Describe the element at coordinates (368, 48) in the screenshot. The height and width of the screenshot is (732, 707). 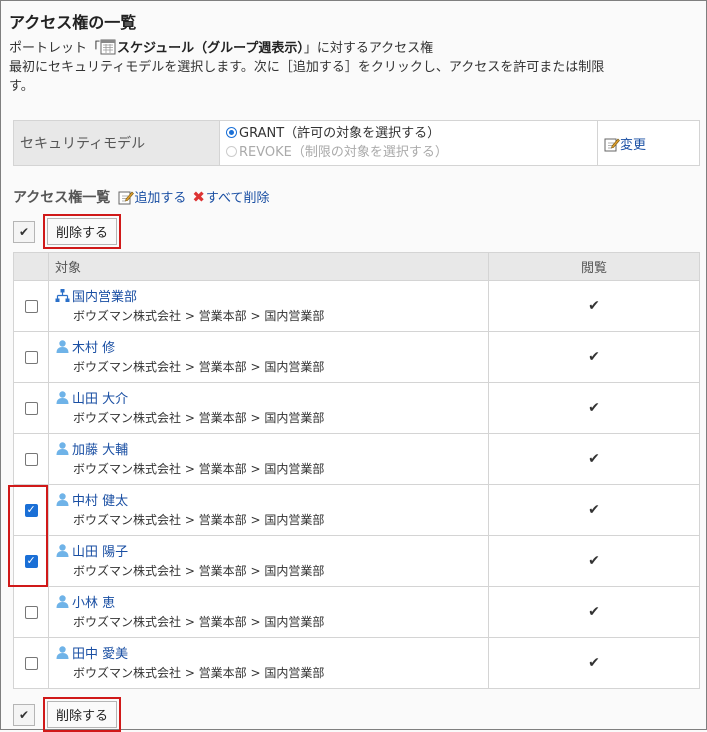
I see `desc-suffix: 」に対するアクセス権` at that location.